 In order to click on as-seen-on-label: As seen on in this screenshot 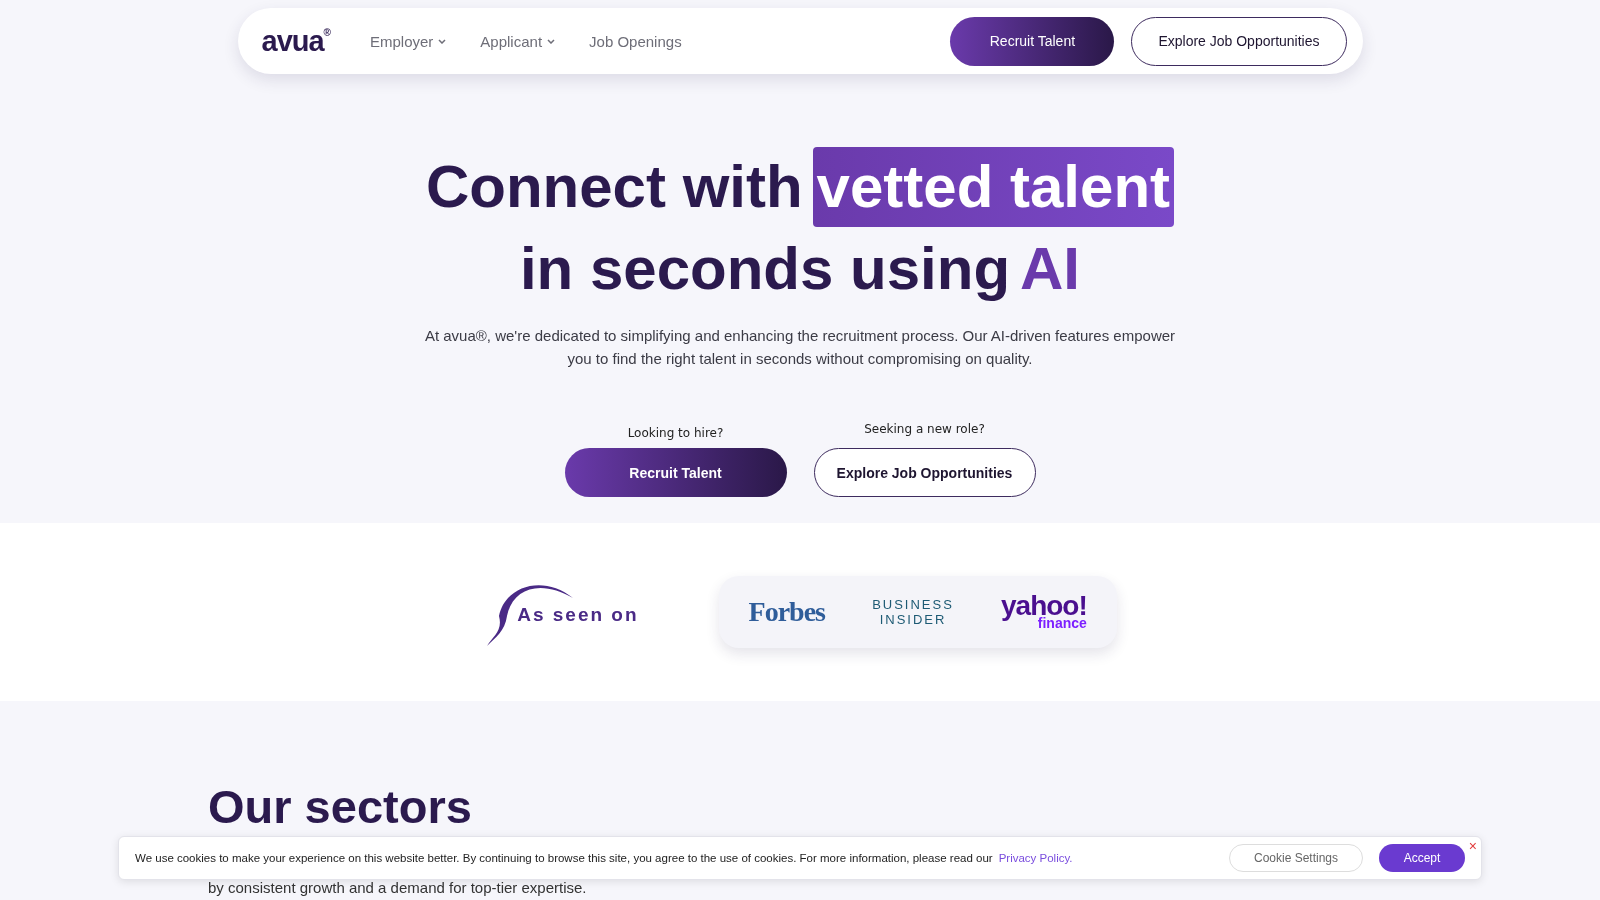, I will do `click(578, 615)`.